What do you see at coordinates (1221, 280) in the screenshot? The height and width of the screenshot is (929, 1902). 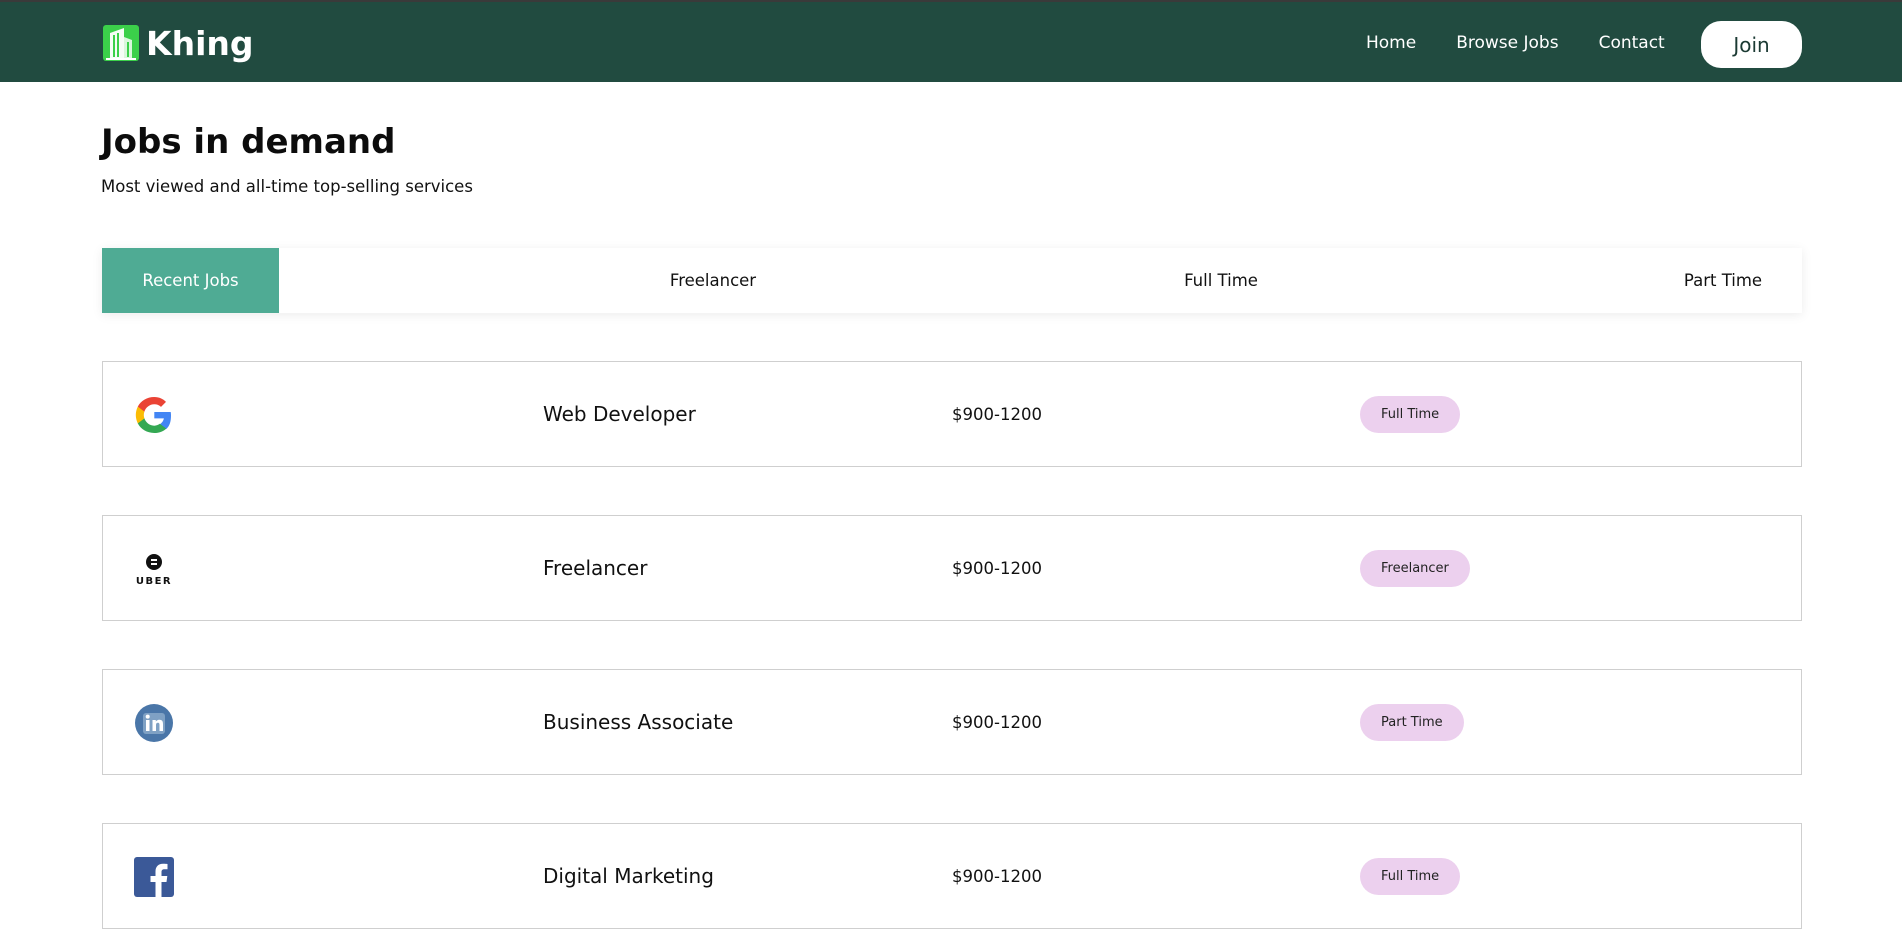 I see `tab-full-time: Full Time` at bounding box center [1221, 280].